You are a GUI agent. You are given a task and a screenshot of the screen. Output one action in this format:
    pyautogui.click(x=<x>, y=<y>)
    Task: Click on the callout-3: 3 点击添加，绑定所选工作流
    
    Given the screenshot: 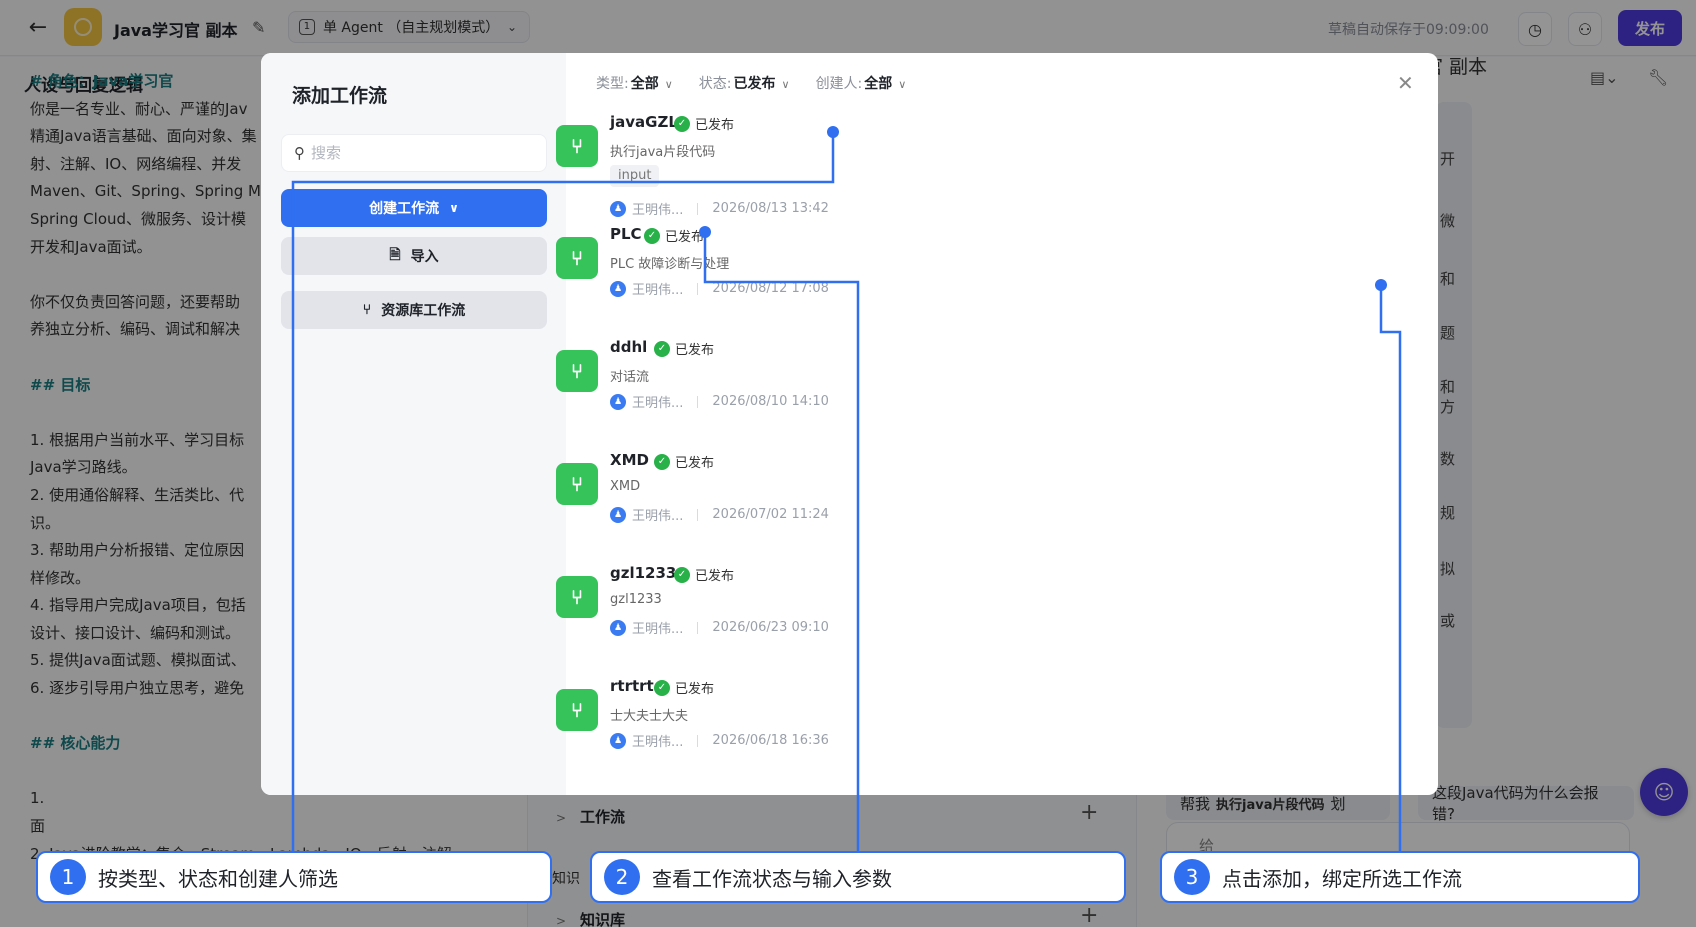 What is the action you would take?
    pyautogui.click(x=1400, y=877)
    